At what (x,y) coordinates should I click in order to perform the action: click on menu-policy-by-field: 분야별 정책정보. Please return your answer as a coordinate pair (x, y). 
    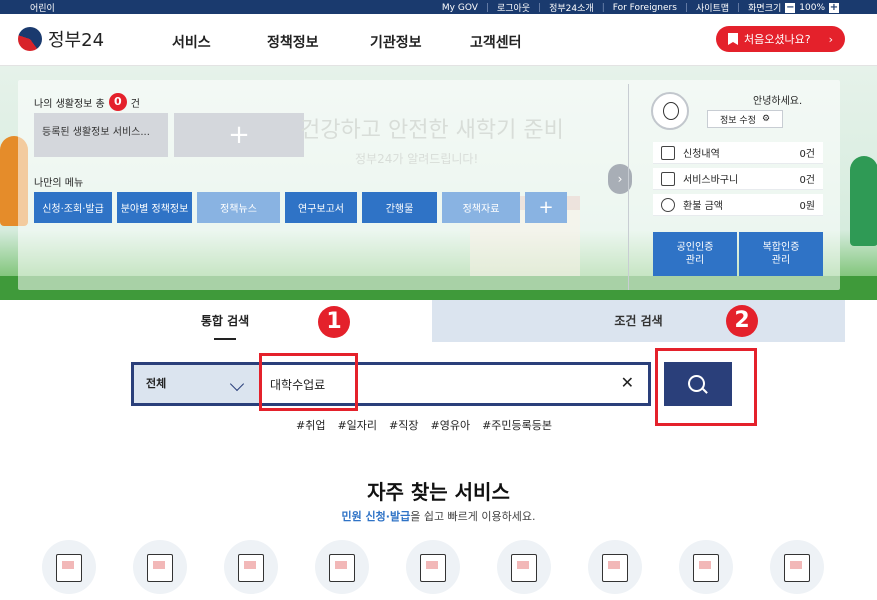
    Looking at the image, I should click on (154, 207).